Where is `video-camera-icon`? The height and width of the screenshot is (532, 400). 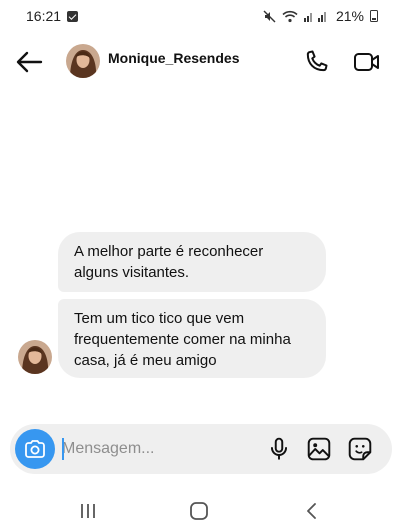
video-camera-icon is located at coordinates (367, 62).